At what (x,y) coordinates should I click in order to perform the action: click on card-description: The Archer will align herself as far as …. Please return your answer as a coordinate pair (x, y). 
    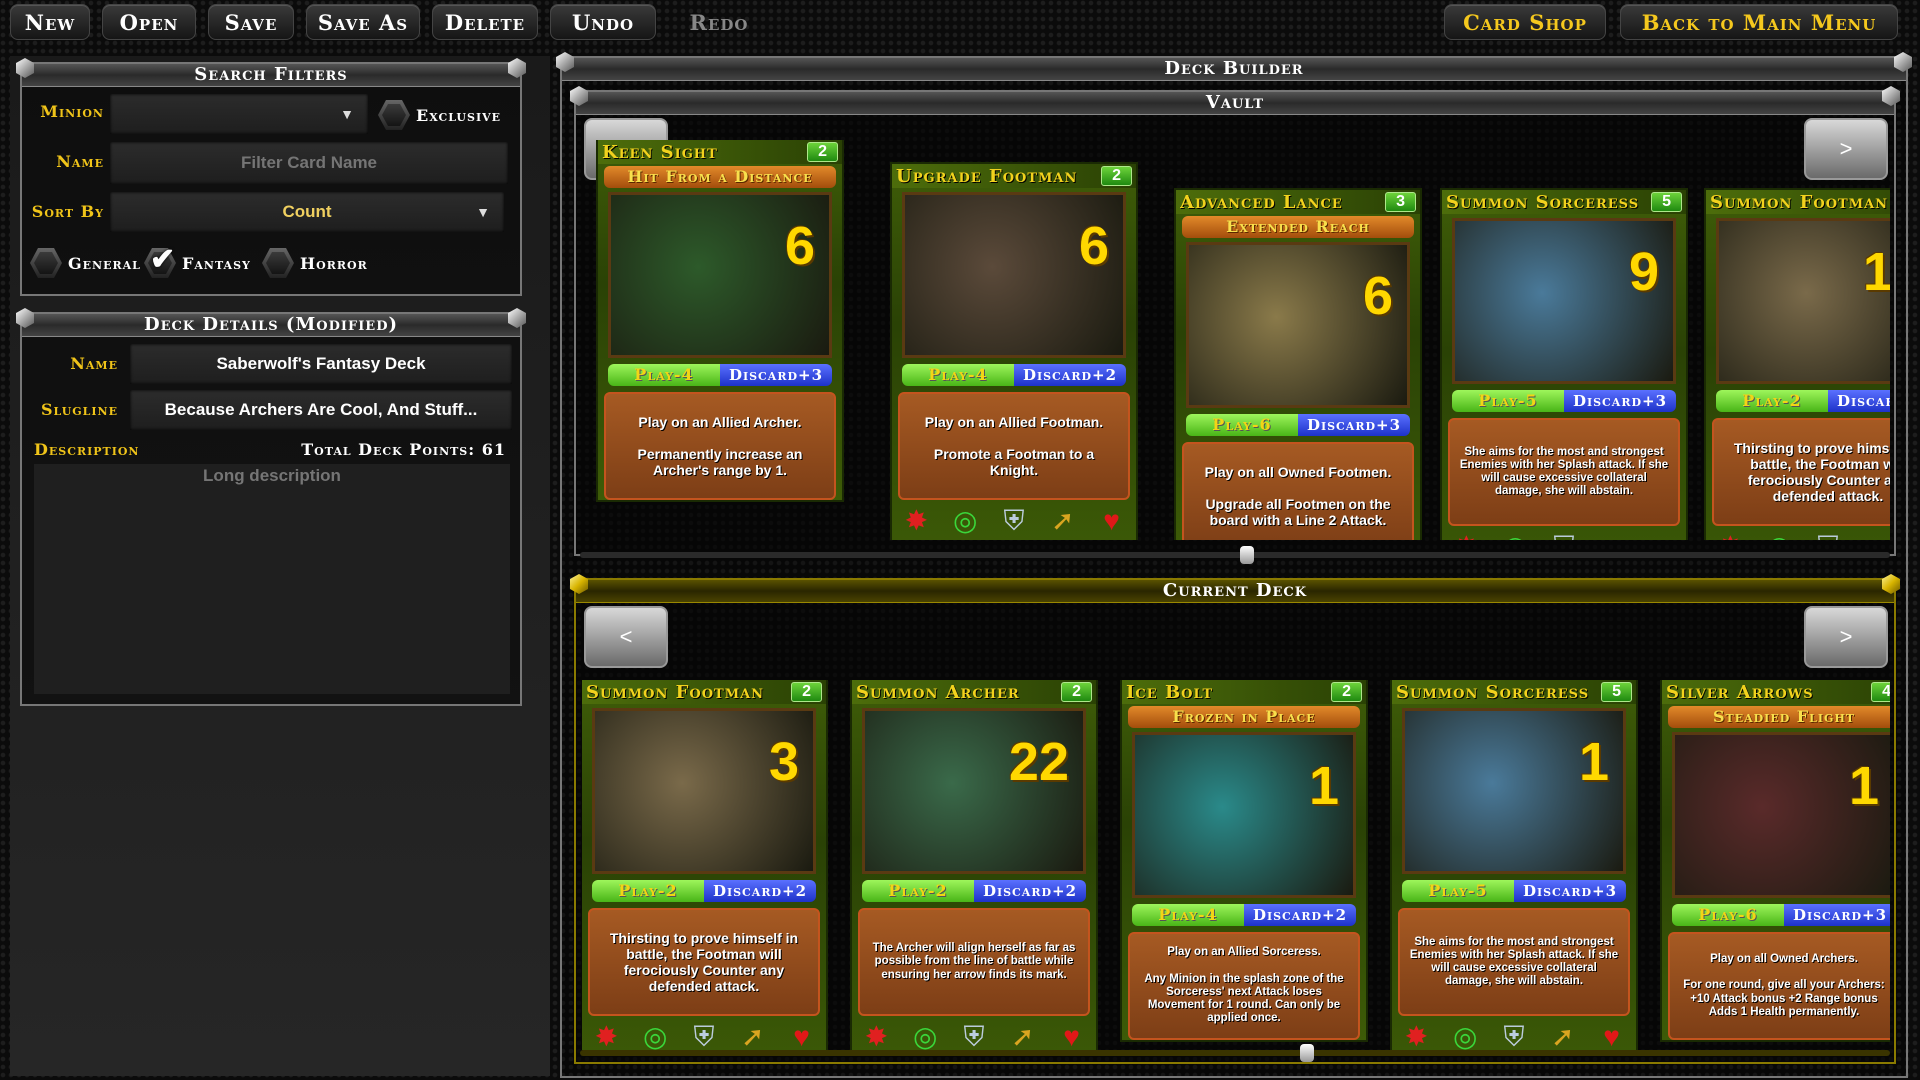
    Looking at the image, I should click on (974, 962).